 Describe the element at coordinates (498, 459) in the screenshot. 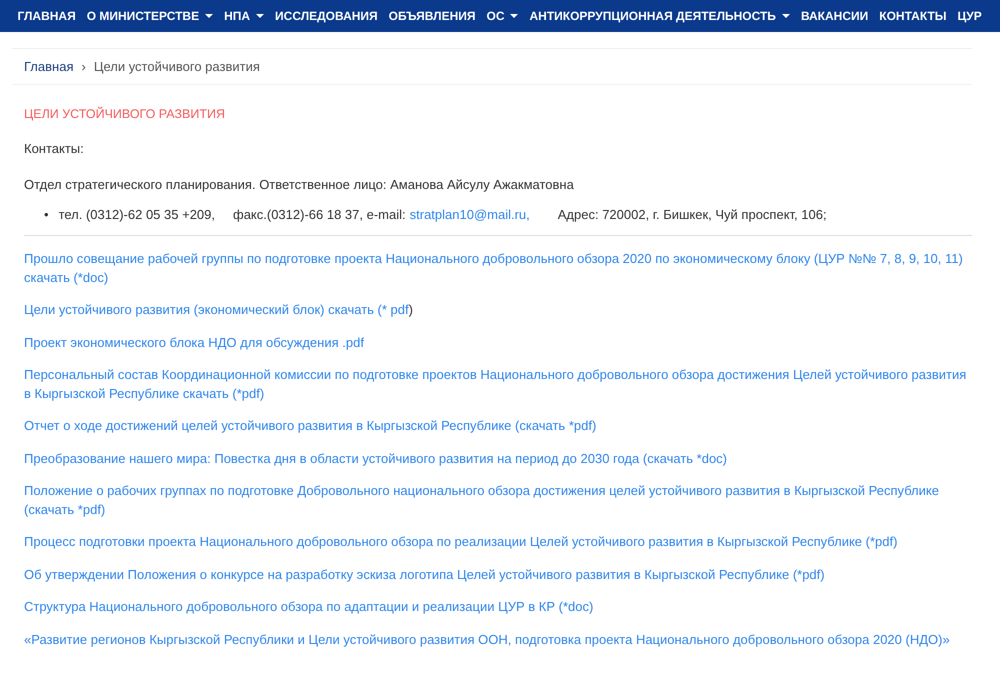

I see `document-link: Преобразование нашего мира: Повестка дня в области устойчивого развития на период до 2030 года (скачать *doc)` at that location.